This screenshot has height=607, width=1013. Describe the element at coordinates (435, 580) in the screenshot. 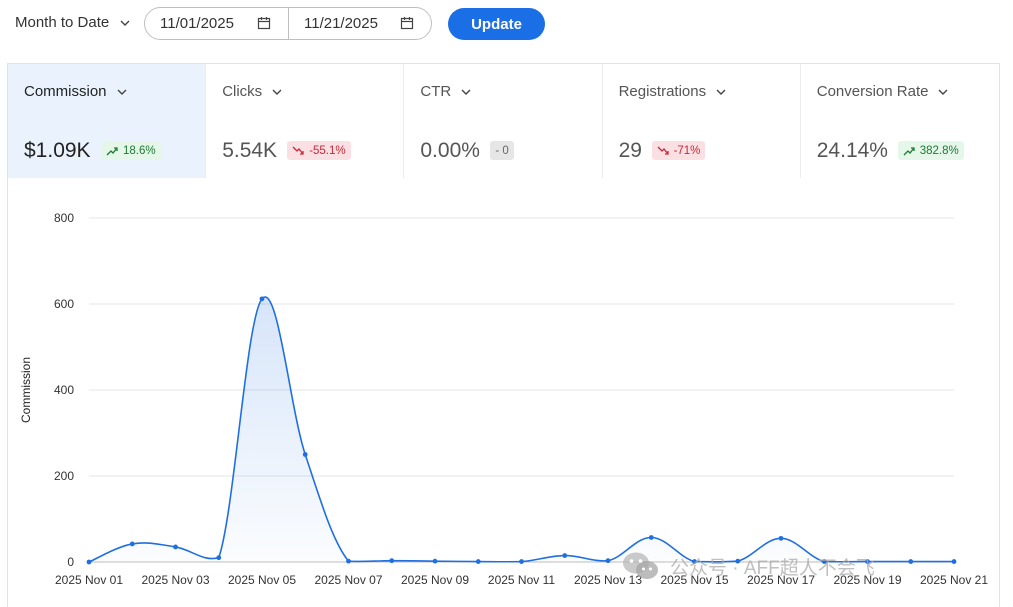

I see `x-tick-label: 2025 Nov 09` at that location.